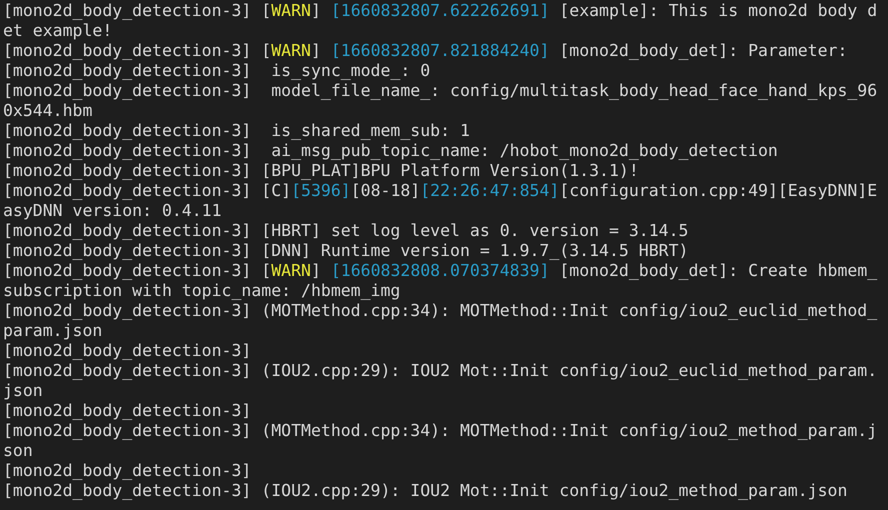 This screenshot has width=888, height=510. What do you see at coordinates (321, 190) in the screenshot?
I see `timestamp: [5396]` at bounding box center [321, 190].